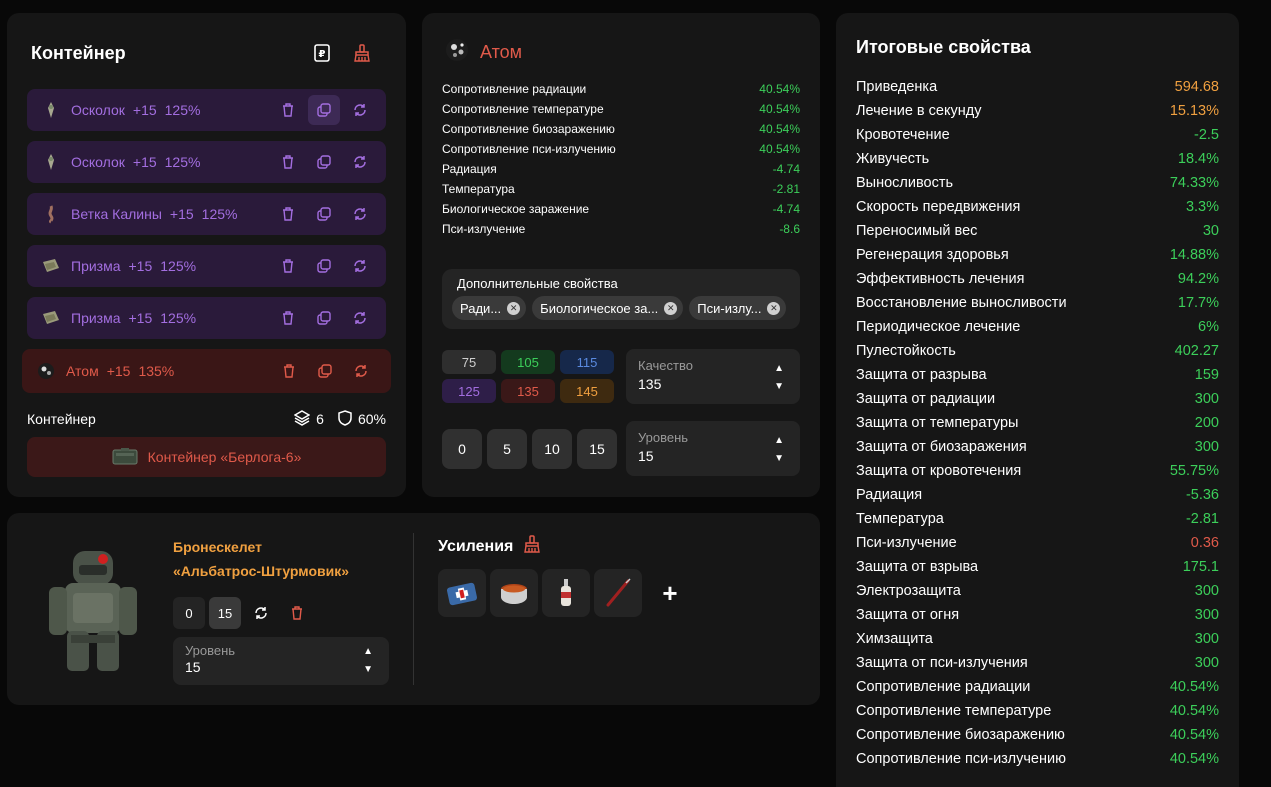 The height and width of the screenshot is (787, 1271). Describe the element at coordinates (608, 308) in the screenshot. I see `extra-property-chip: Биологическое за... ✕` at that location.